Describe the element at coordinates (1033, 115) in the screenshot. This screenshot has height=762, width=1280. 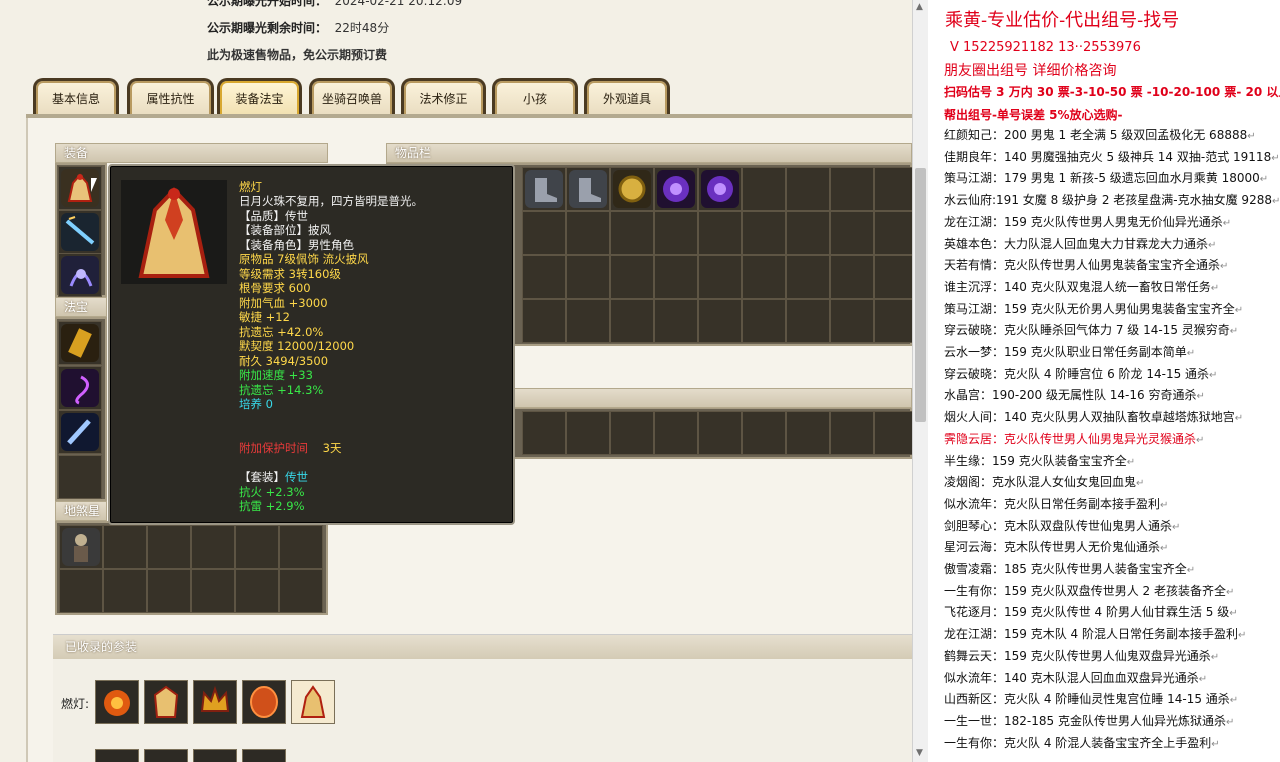
I see `ad-promo-2: 帮出组号-单号误差 5%放心选购-` at that location.